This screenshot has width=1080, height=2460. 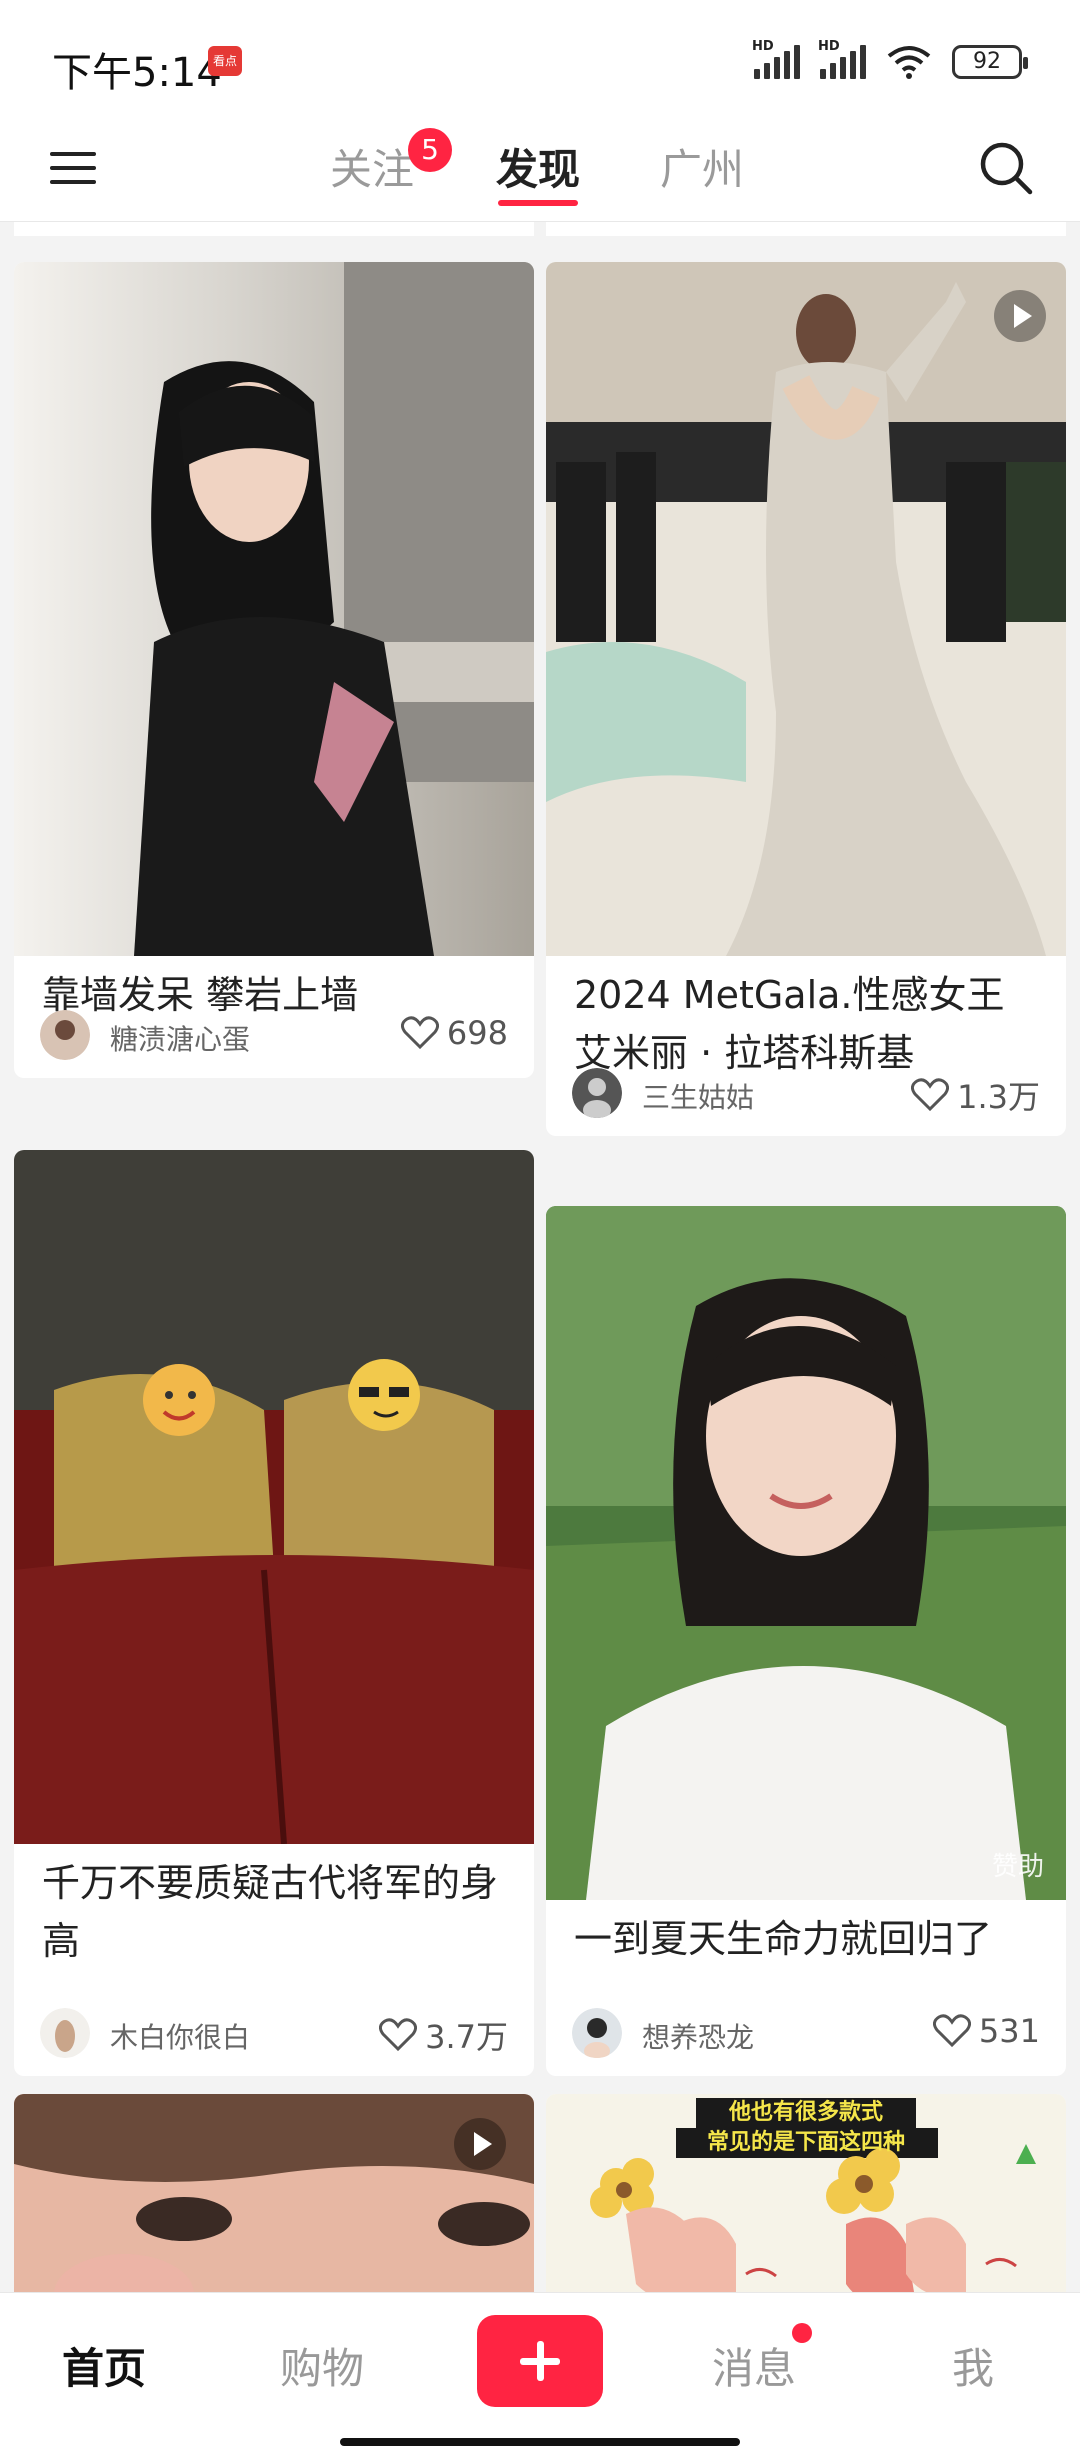 I want to click on note-meta: 想养恐龙 531, so click(x=806, y=2033).